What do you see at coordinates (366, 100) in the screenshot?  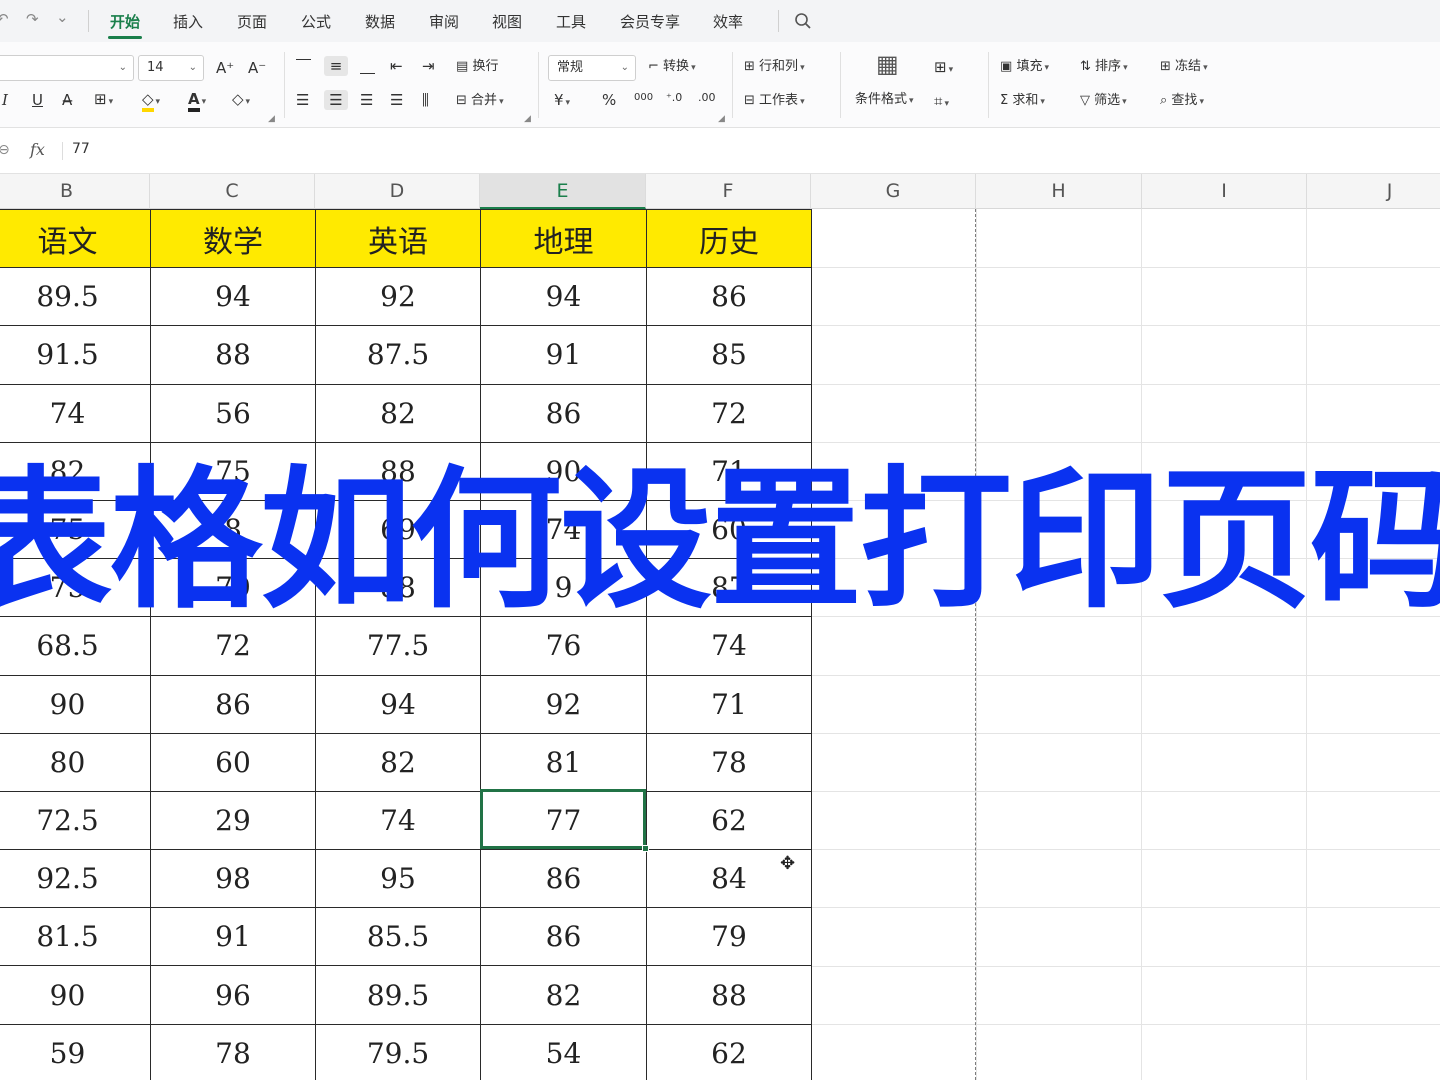 I see `align-right-icon: ☰` at bounding box center [366, 100].